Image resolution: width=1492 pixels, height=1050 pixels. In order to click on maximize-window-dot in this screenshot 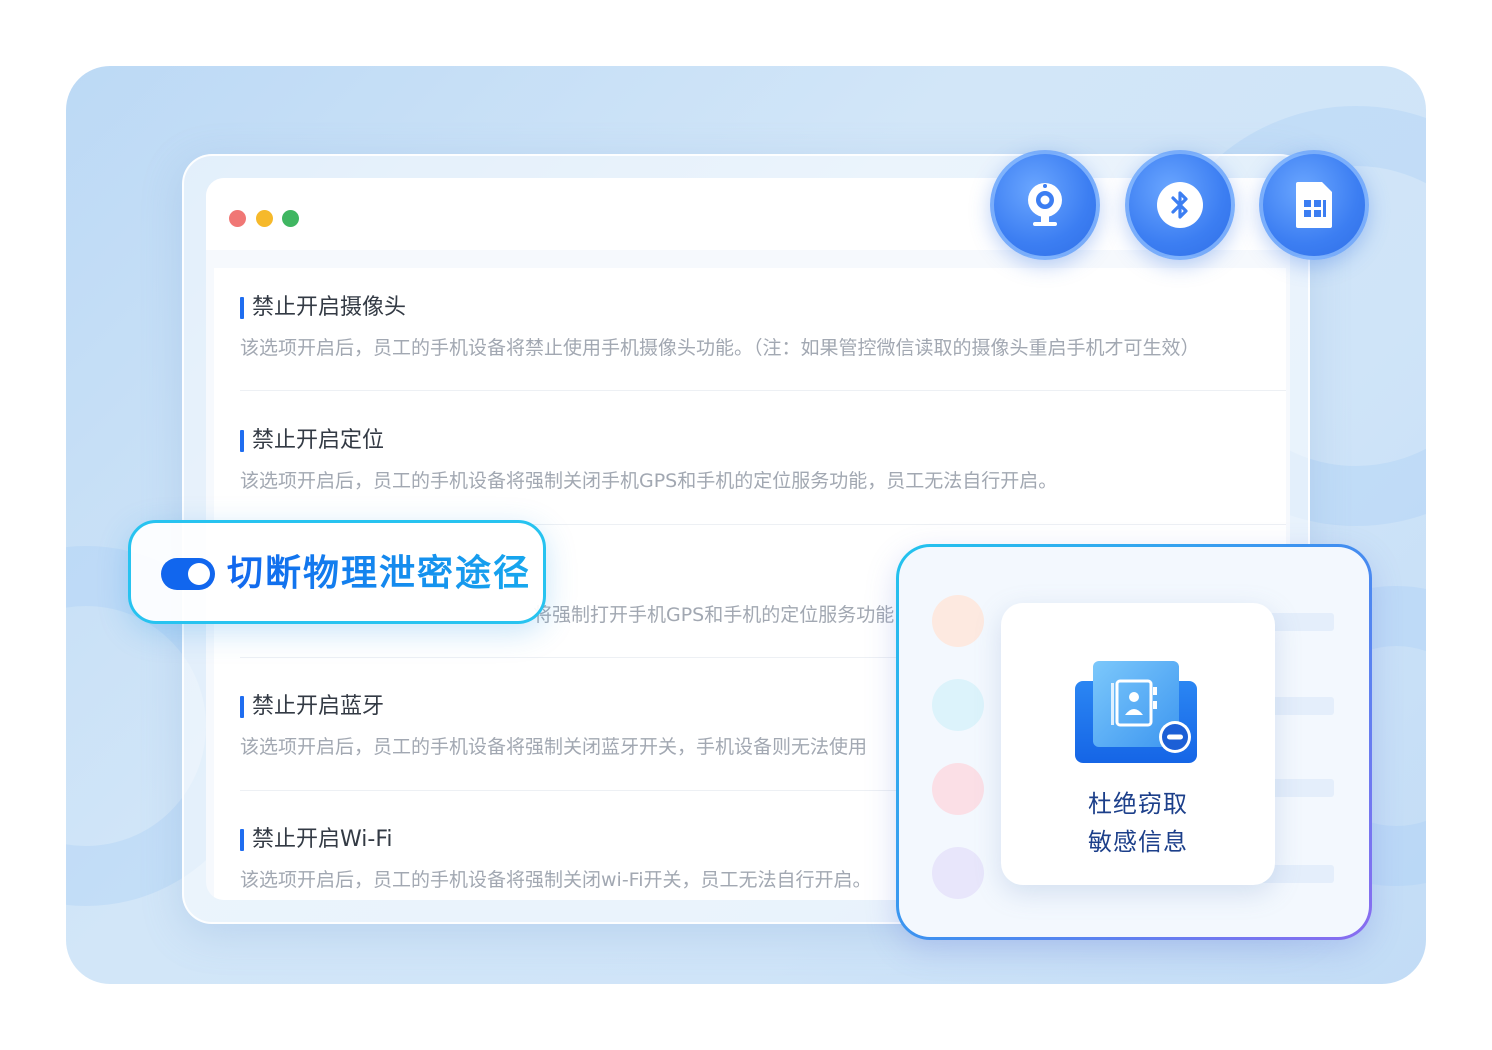, I will do `click(290, 218)`.